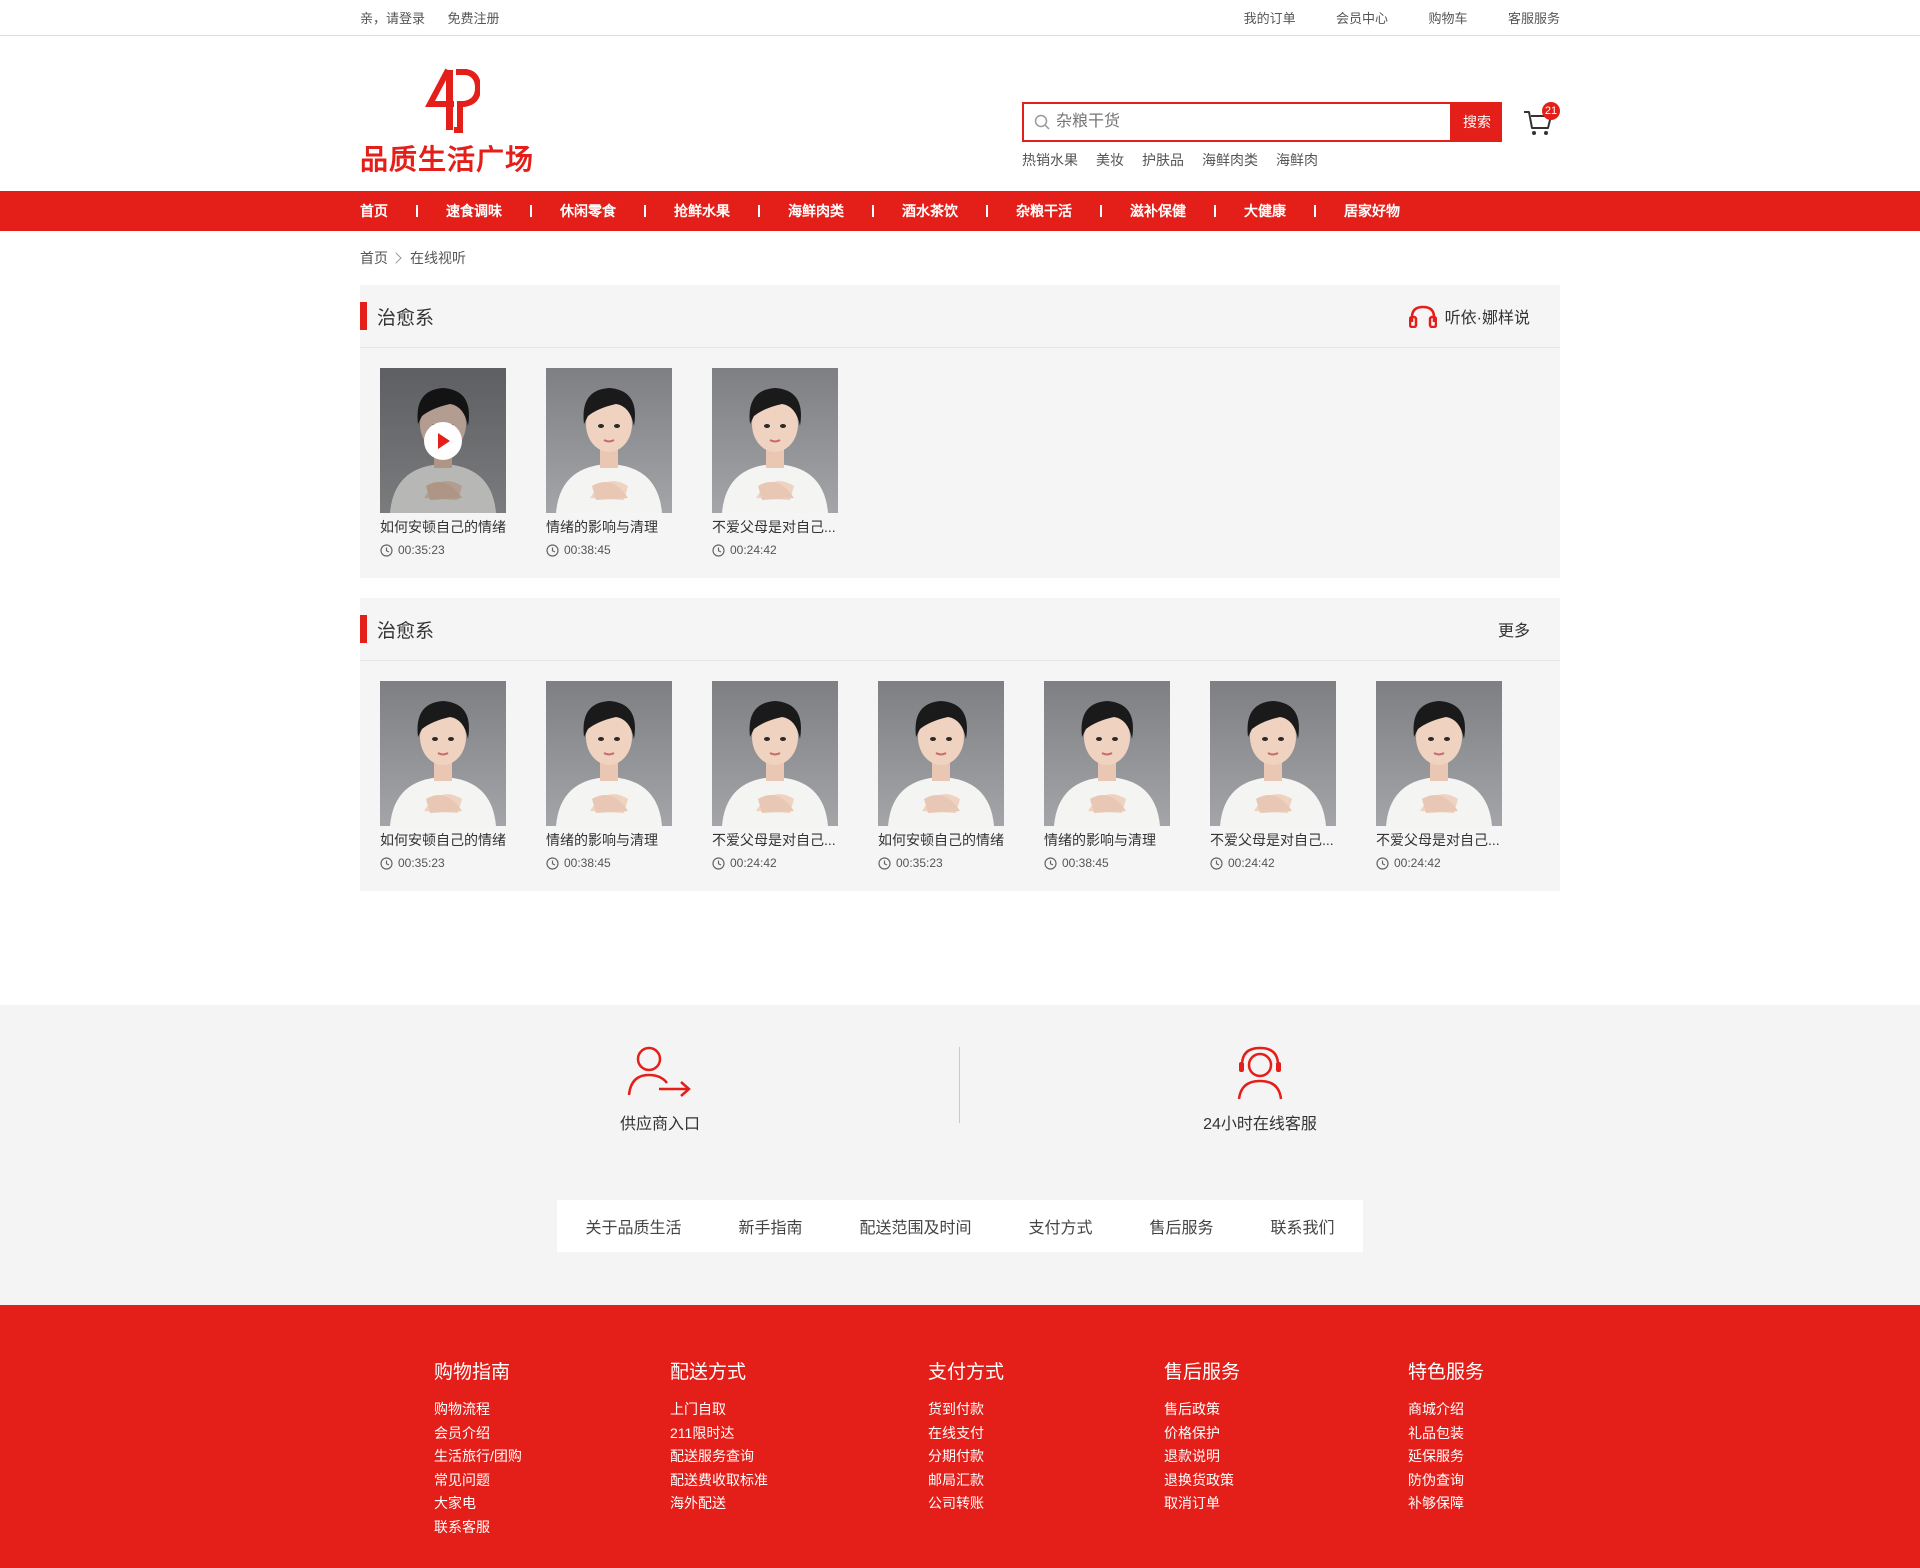 The height and width of the screenshot is (1568, 1920). I want to click on guide-link: 新手指南, so click(770, 1226).